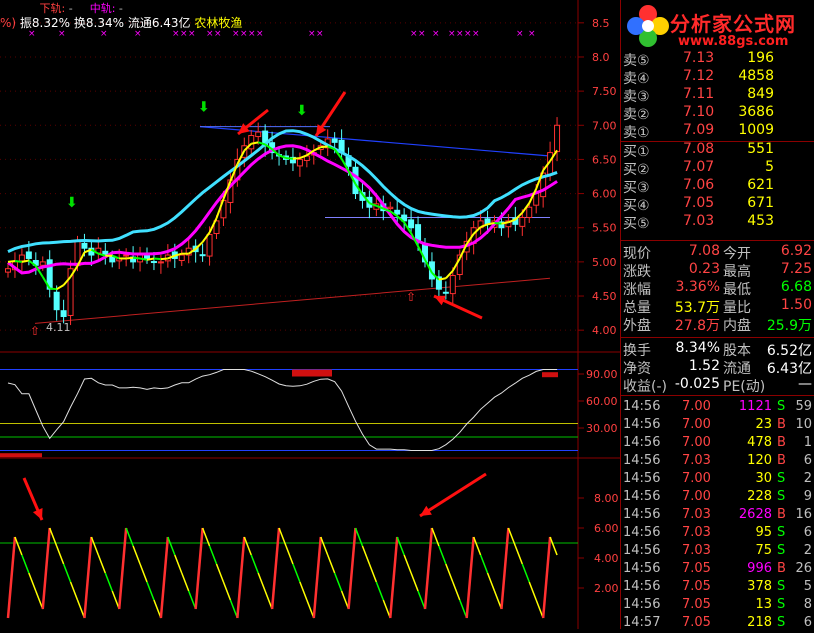 The width and height of the screenshot is (814, 633). I want to click on book-volume: 551, so click(760, 148).